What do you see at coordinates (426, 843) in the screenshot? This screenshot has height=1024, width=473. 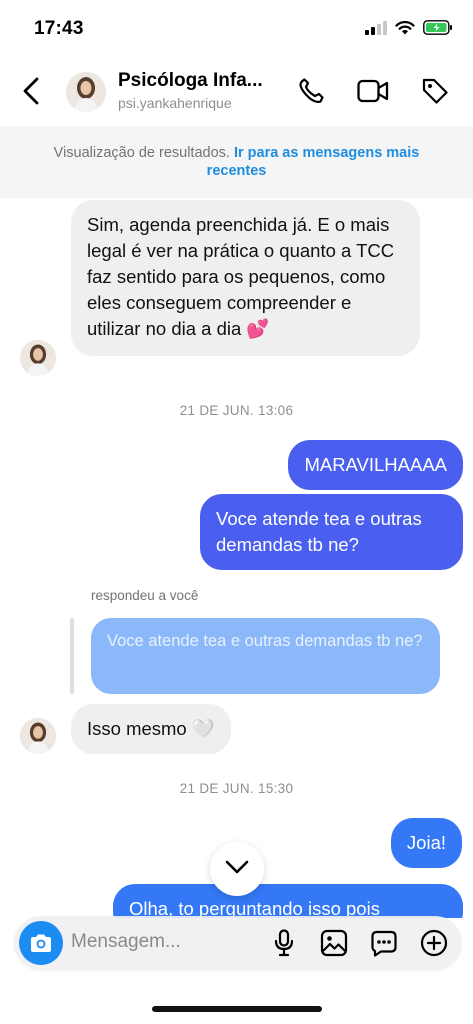 I see `outgoing-message: Joia!` at bounding box center [426, 843].